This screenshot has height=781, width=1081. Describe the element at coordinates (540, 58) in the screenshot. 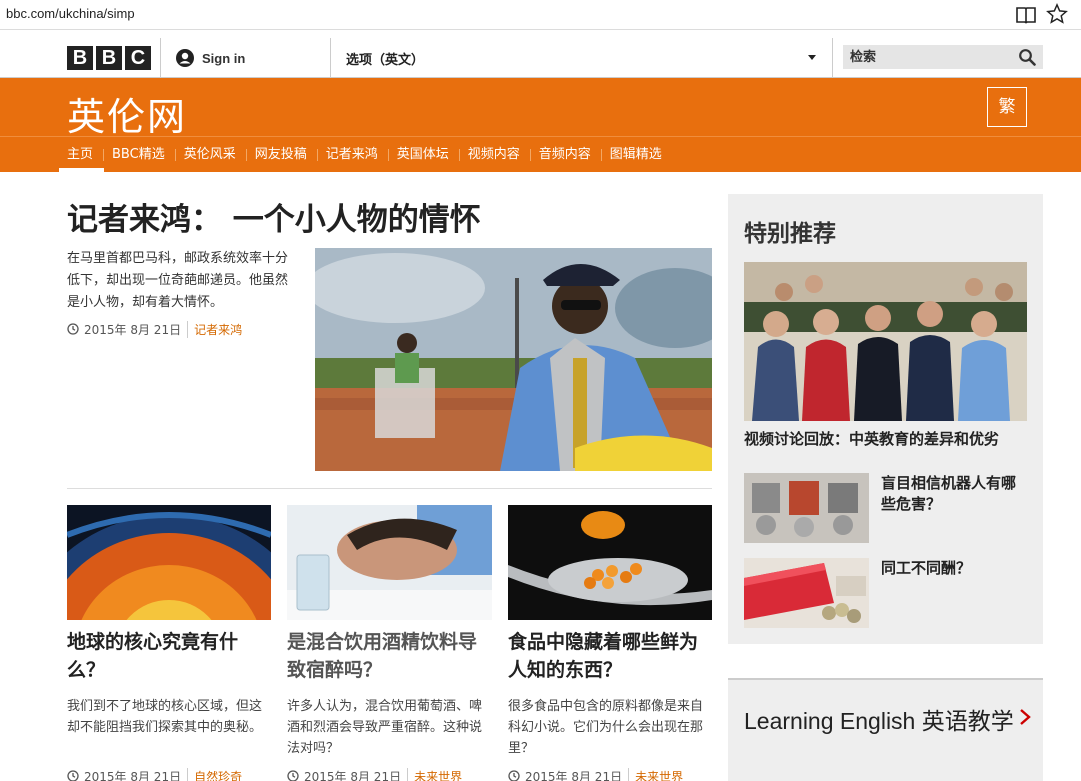

I see `bbc-top-bar: B B C Sign in 选项（英文）` at that location.